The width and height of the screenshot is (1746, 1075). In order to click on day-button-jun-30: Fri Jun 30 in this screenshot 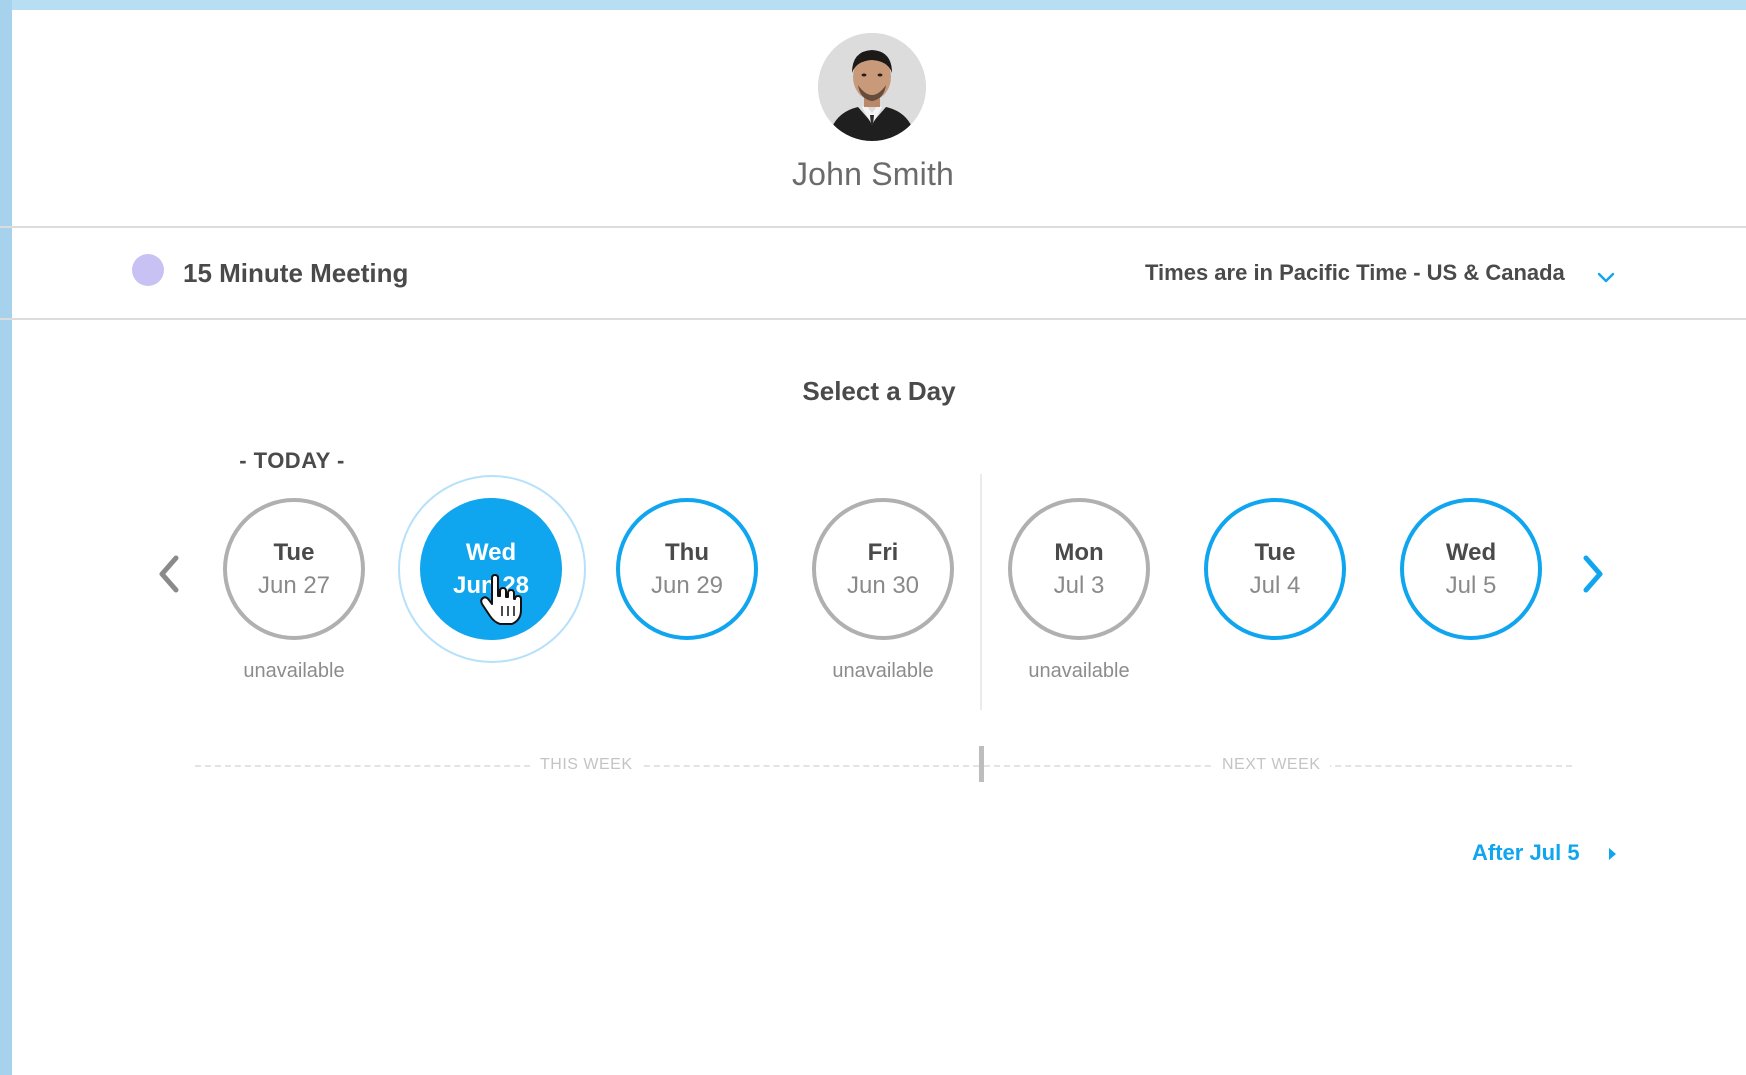, I will do `click(883, 569)`.